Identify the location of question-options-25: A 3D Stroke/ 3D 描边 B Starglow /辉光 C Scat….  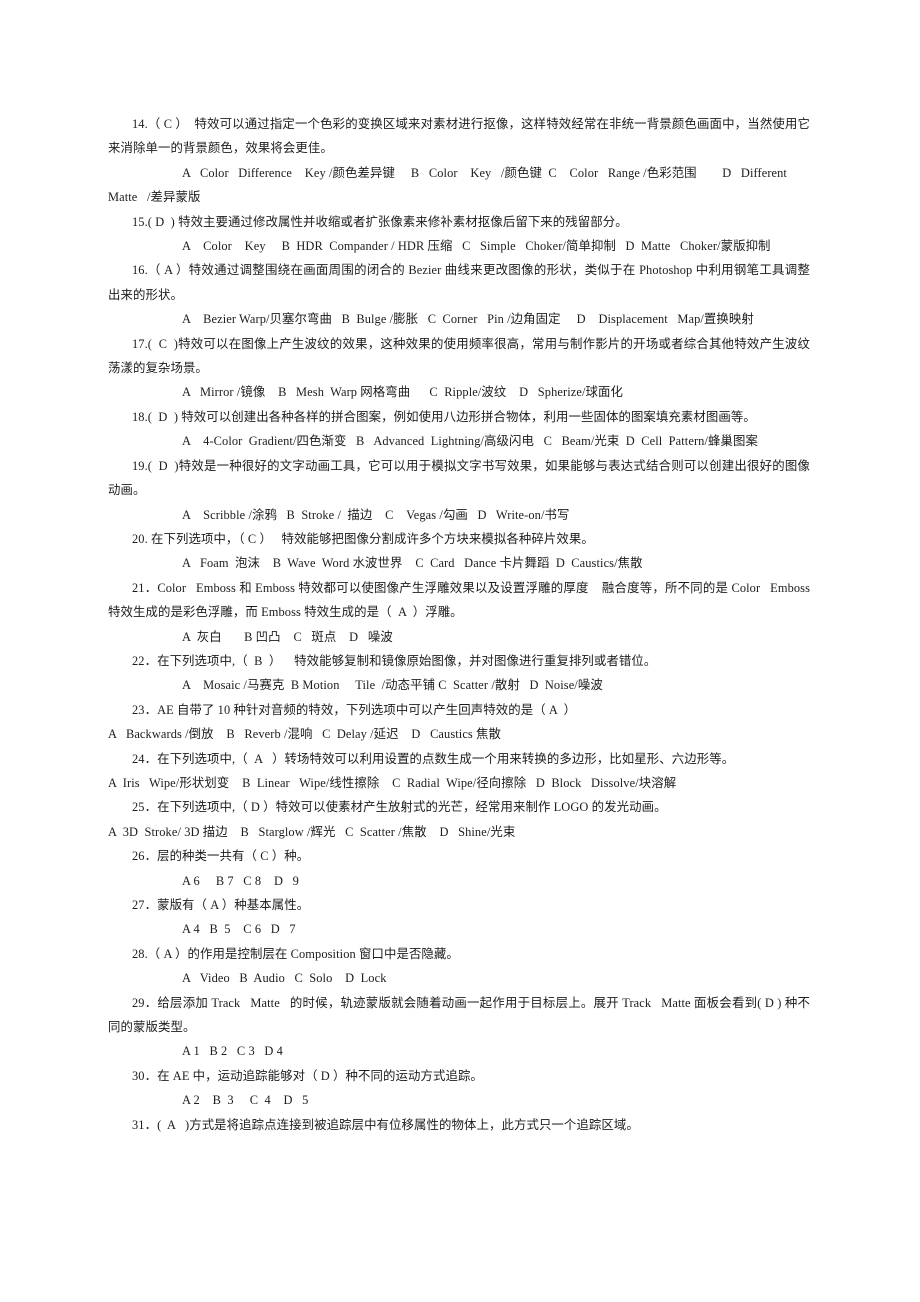
(312, 831).